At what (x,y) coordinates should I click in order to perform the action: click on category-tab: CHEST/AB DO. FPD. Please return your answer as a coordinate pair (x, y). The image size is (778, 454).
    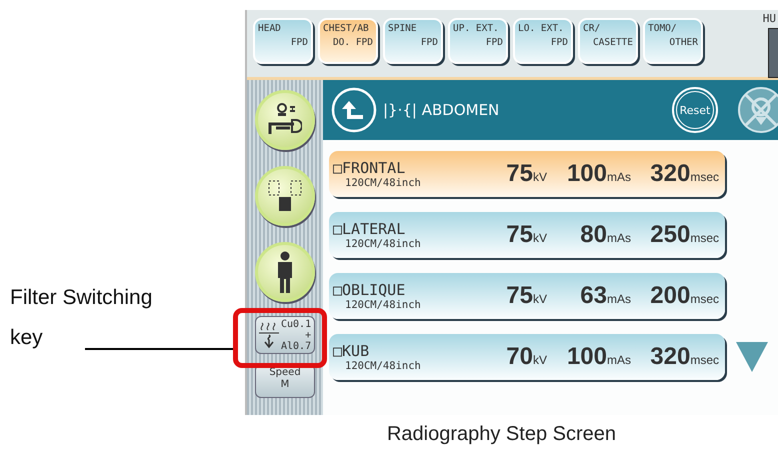
    Looking at the image, I should click on (348, 41).